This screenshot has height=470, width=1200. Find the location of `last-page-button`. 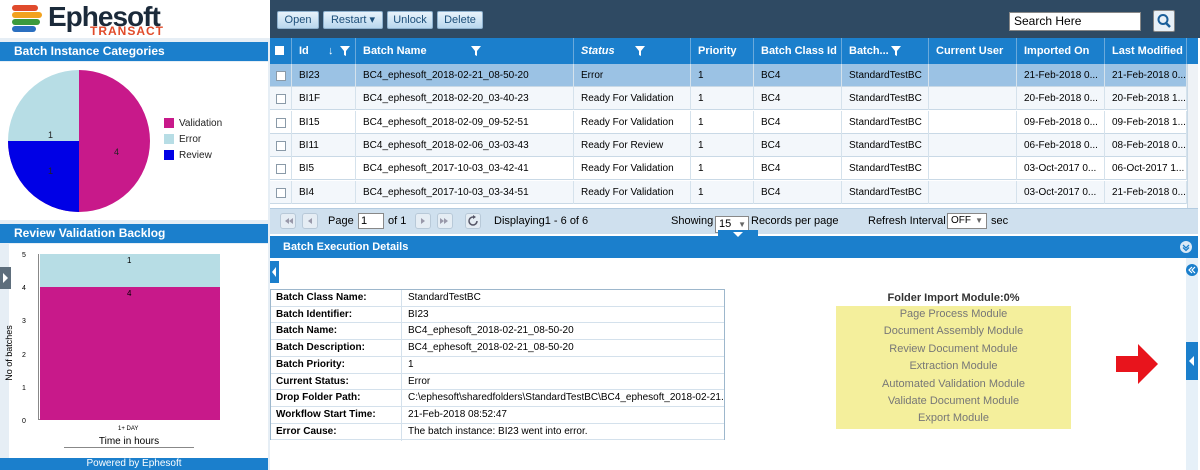

last-page-button is located at coordinates (445, 221).